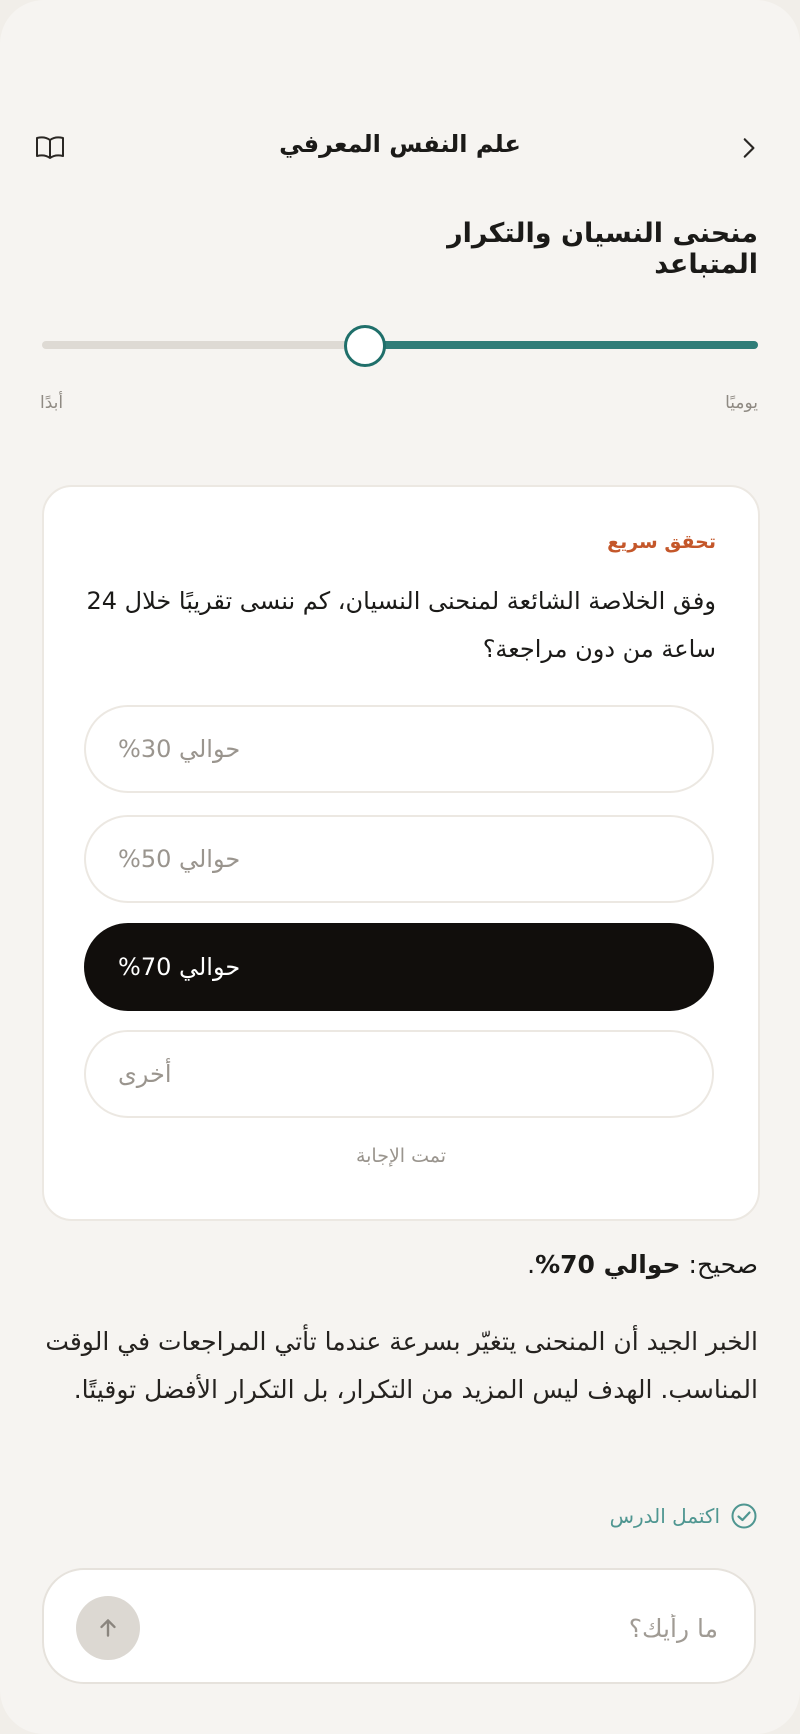  What do you see at coordinates (399, 749) in the screenshot?
I see `answer-option-30: حوالي 30%` at bounding box center [399, 749].